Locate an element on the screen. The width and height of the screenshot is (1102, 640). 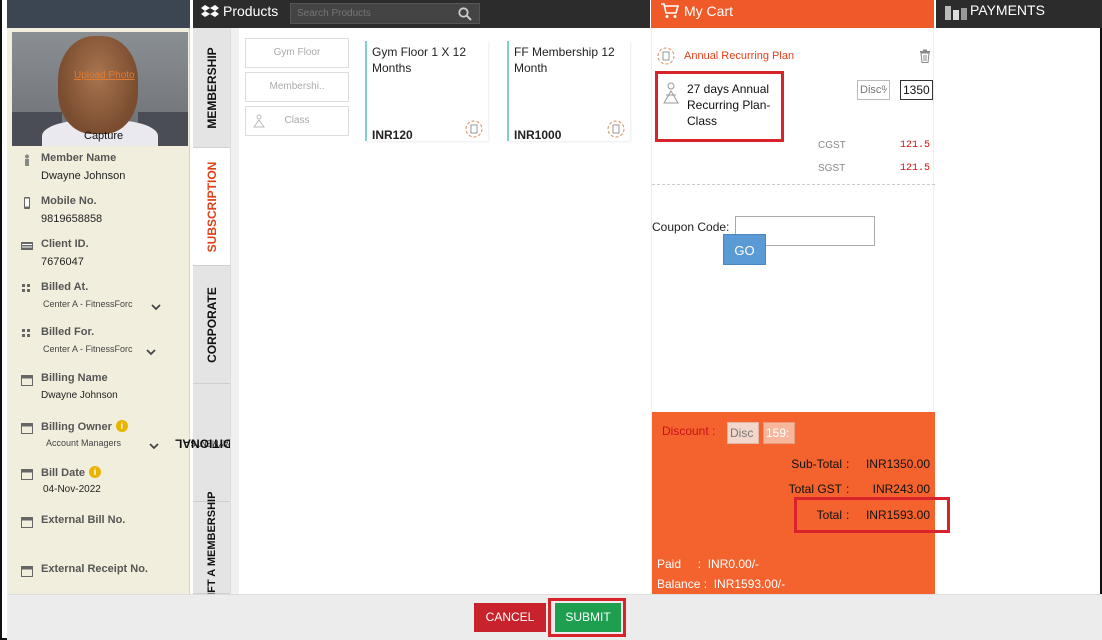
category-gym-floor: Gym Floor is located at coordinates (297, 53).